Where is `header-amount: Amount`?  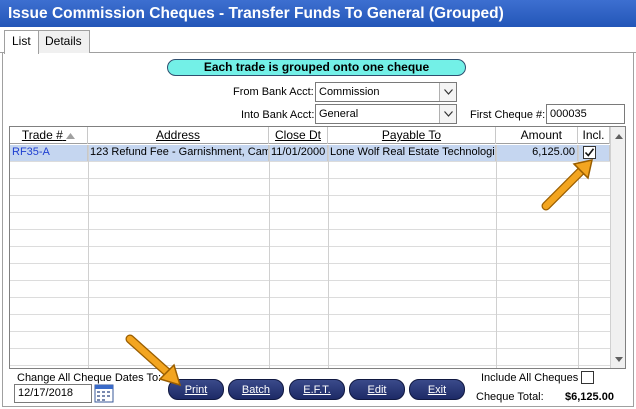 header-amount: Amount is located at coordinates (537, 135).